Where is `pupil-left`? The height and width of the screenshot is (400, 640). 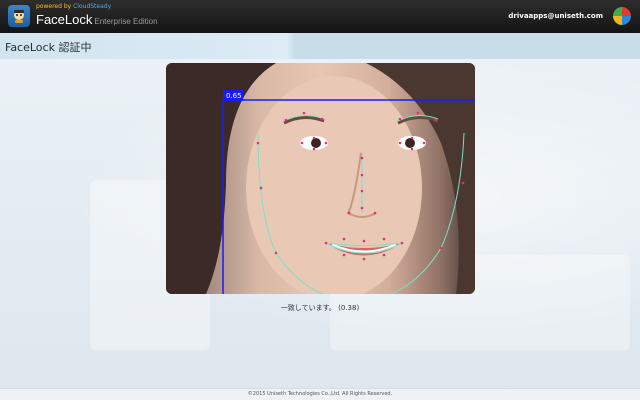 pupil-left is located at coordinates (316, 143).